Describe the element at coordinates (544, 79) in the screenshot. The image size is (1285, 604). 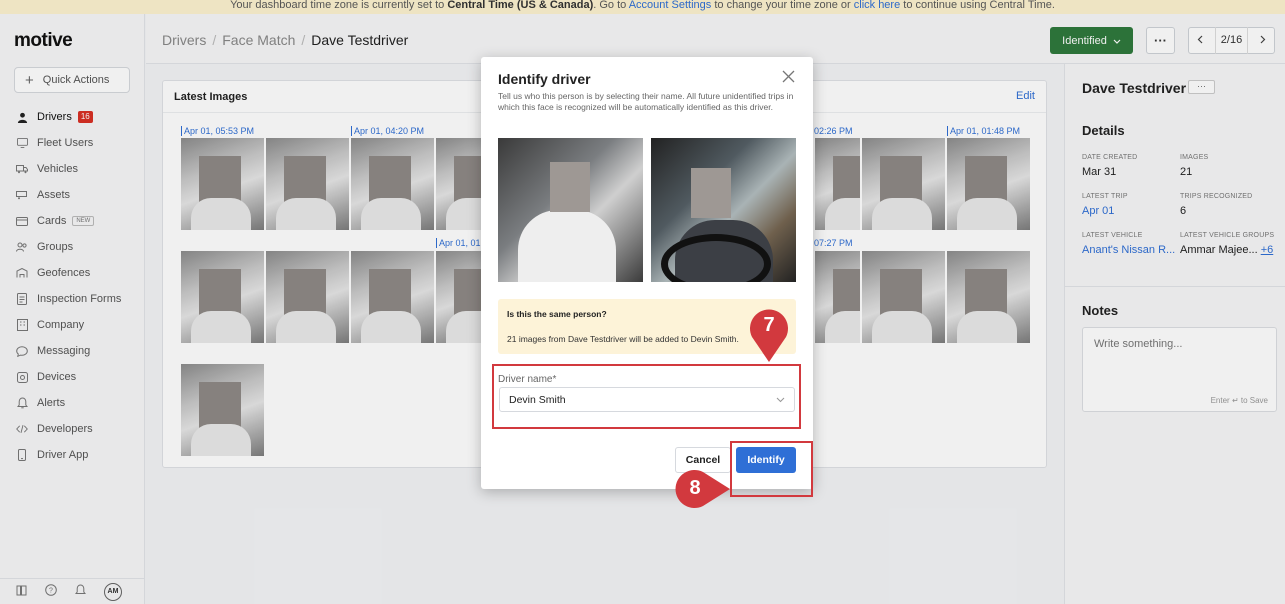
I see `modal-title: Identify driver` at that location.